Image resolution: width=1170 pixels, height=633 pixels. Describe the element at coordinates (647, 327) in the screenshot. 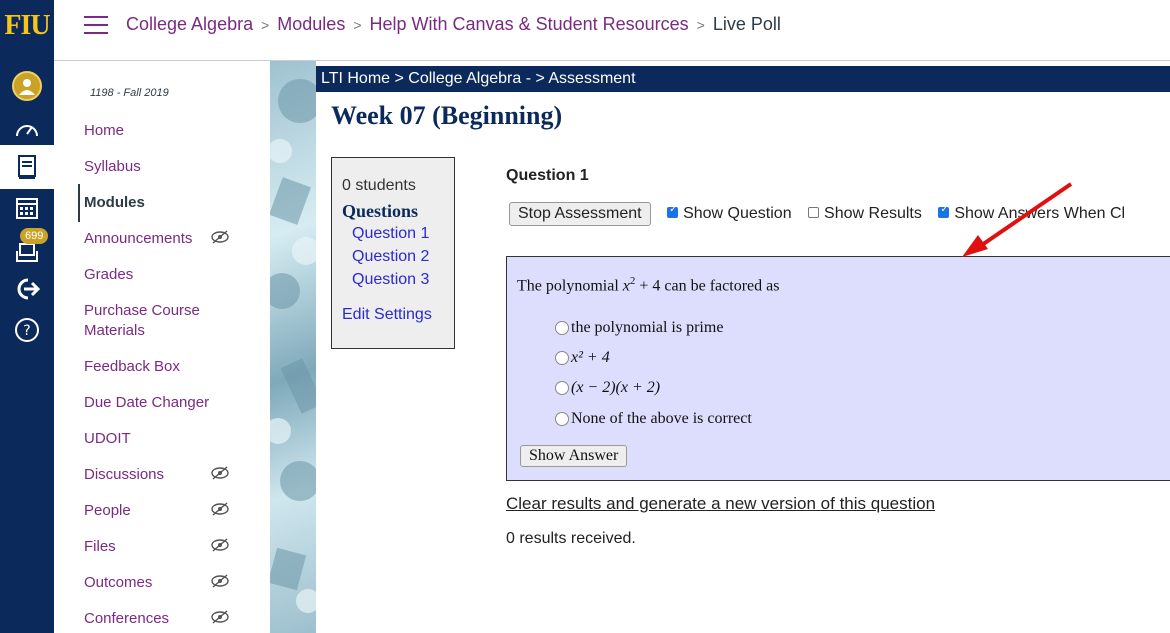

I see `choice-label: the polynomial is prime` at that location.